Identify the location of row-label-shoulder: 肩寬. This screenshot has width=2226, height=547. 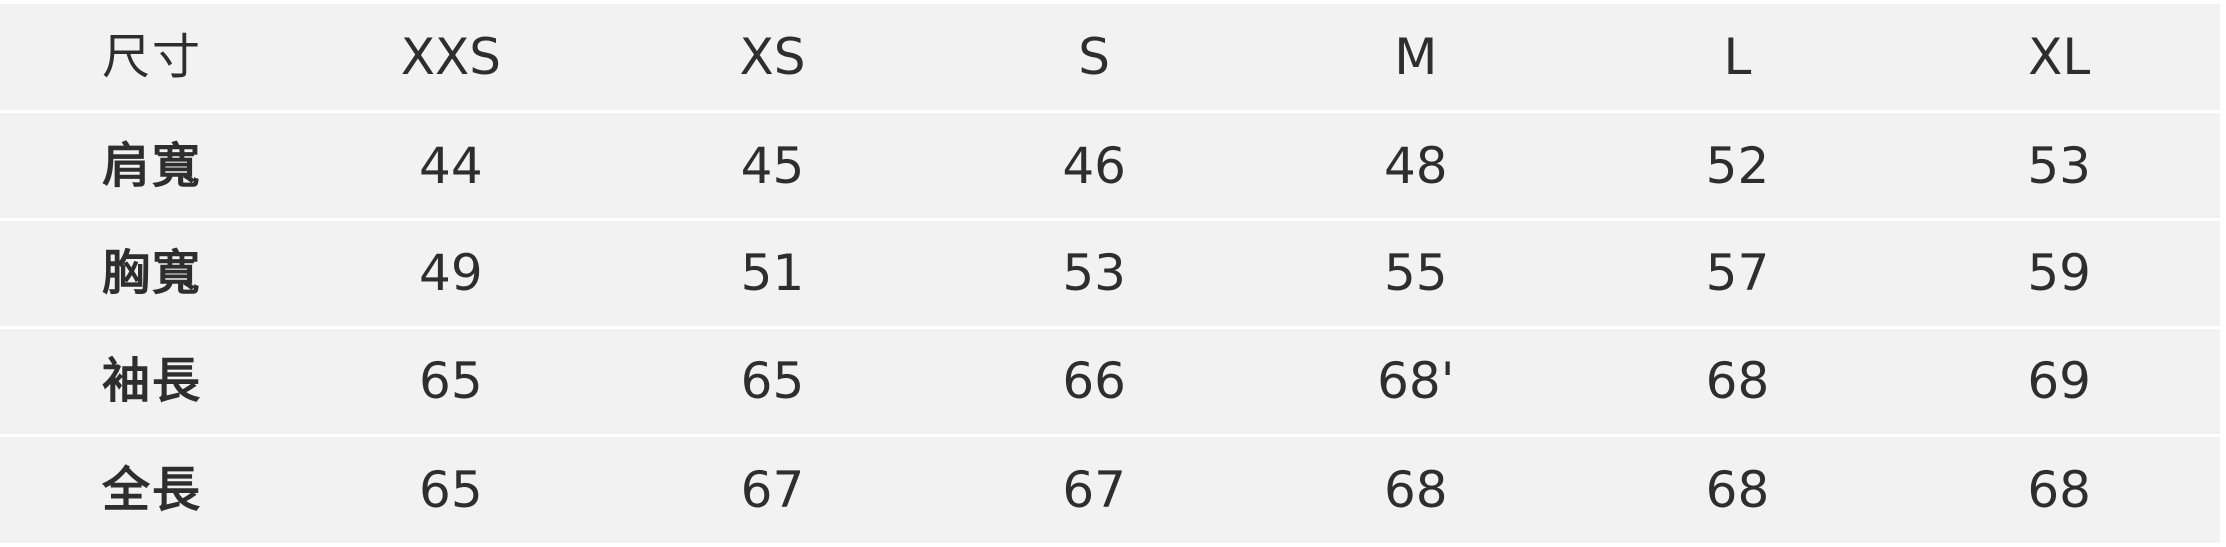
(145, 166).